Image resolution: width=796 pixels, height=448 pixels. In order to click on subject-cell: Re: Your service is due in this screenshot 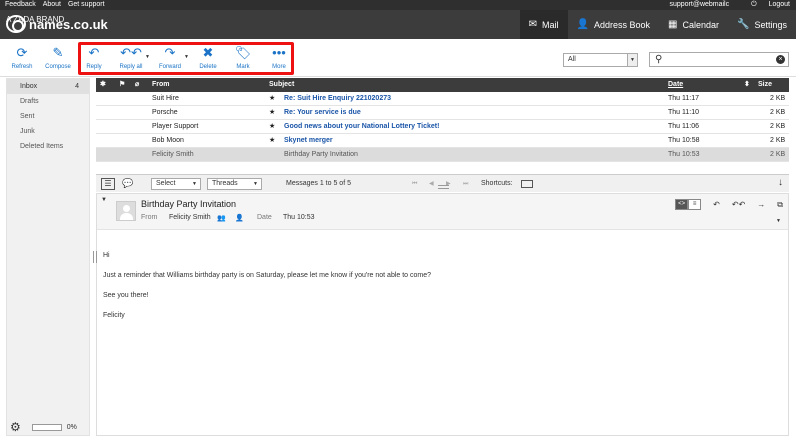, I will do `click(322, 112)`.